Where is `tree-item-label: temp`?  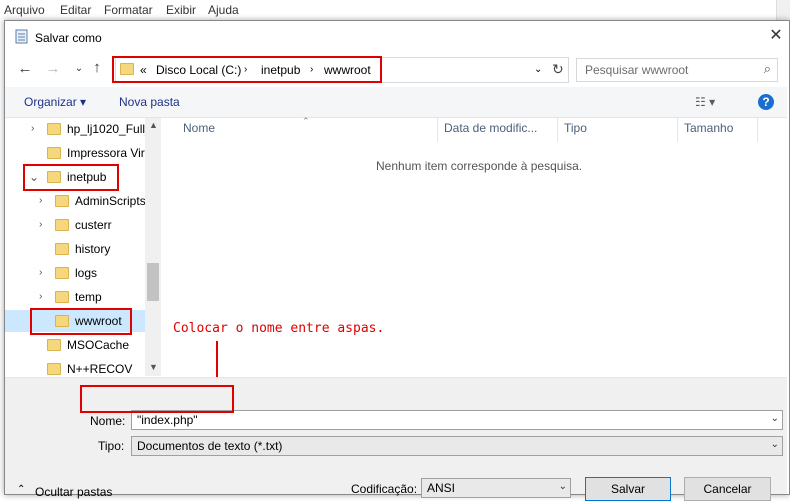
tree-item-label: temp is located at coordinates (88, 297).